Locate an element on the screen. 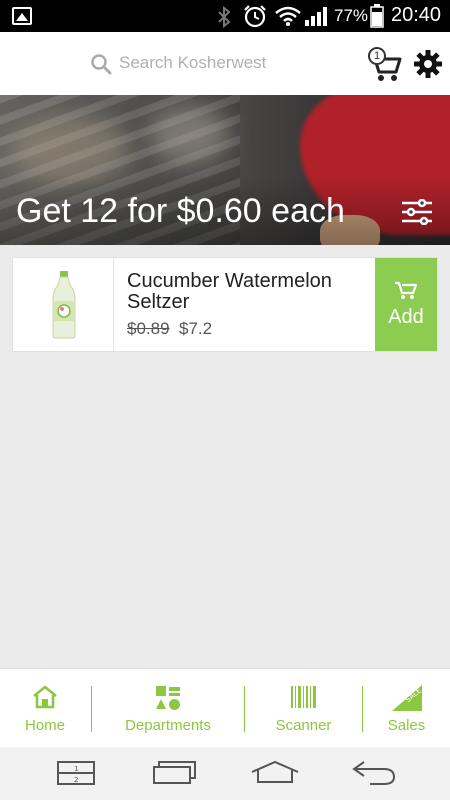 The image size is (450, 800). home-icon is located at coordinates (45, 697).